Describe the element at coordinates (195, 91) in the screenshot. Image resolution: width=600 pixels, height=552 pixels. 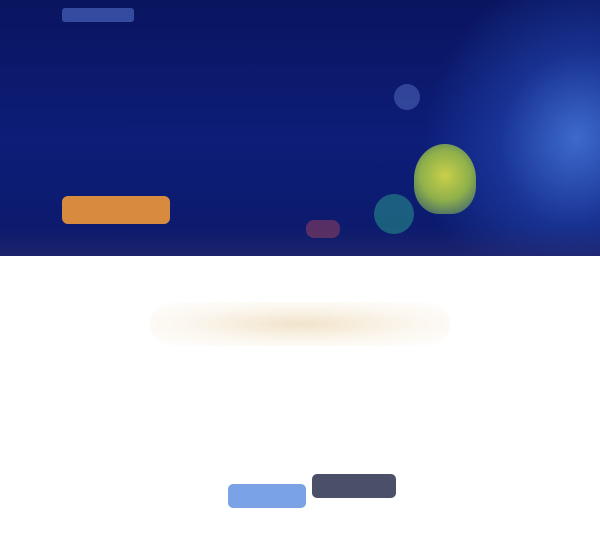
I see `hero-text-block` at that location.